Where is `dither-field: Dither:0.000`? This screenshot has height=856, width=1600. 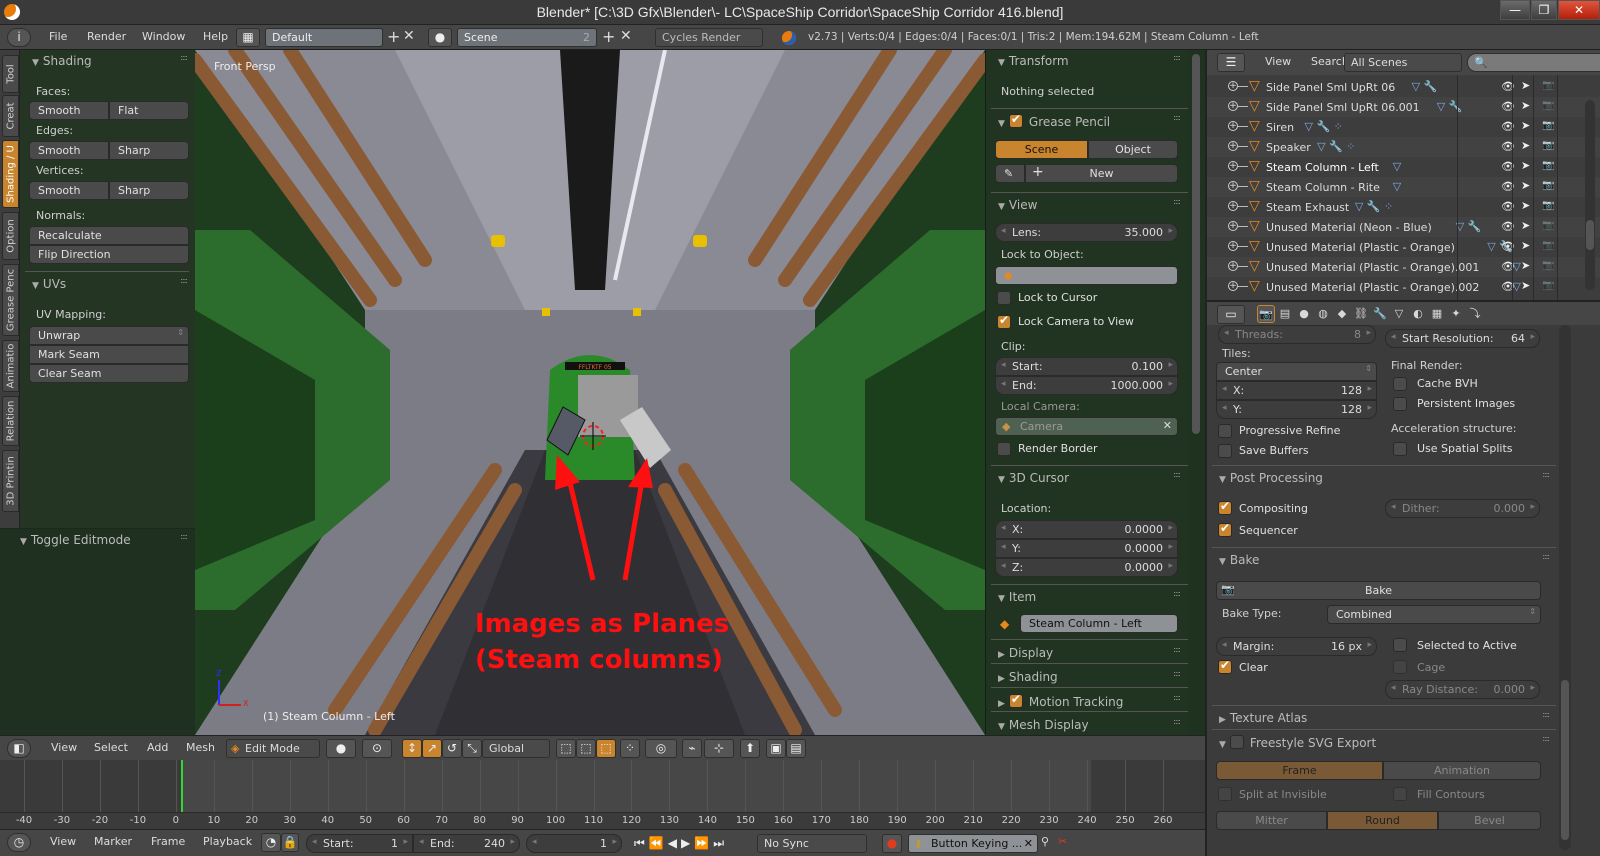
dither-field: Dither:0.000 is located at coordinates (1462, 508).